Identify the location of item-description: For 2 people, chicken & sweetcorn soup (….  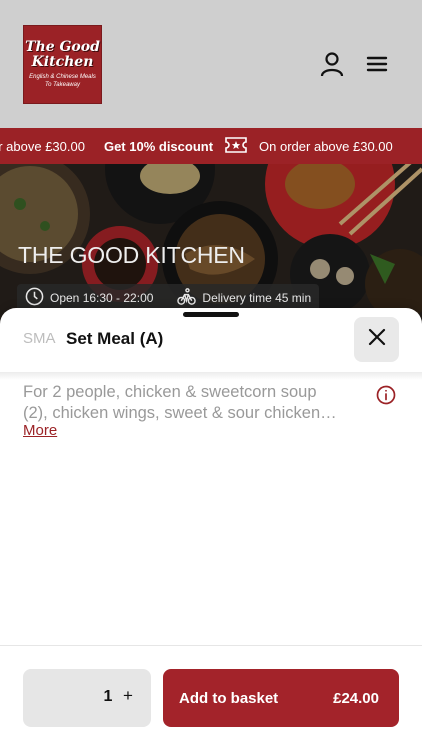
(198, 403).